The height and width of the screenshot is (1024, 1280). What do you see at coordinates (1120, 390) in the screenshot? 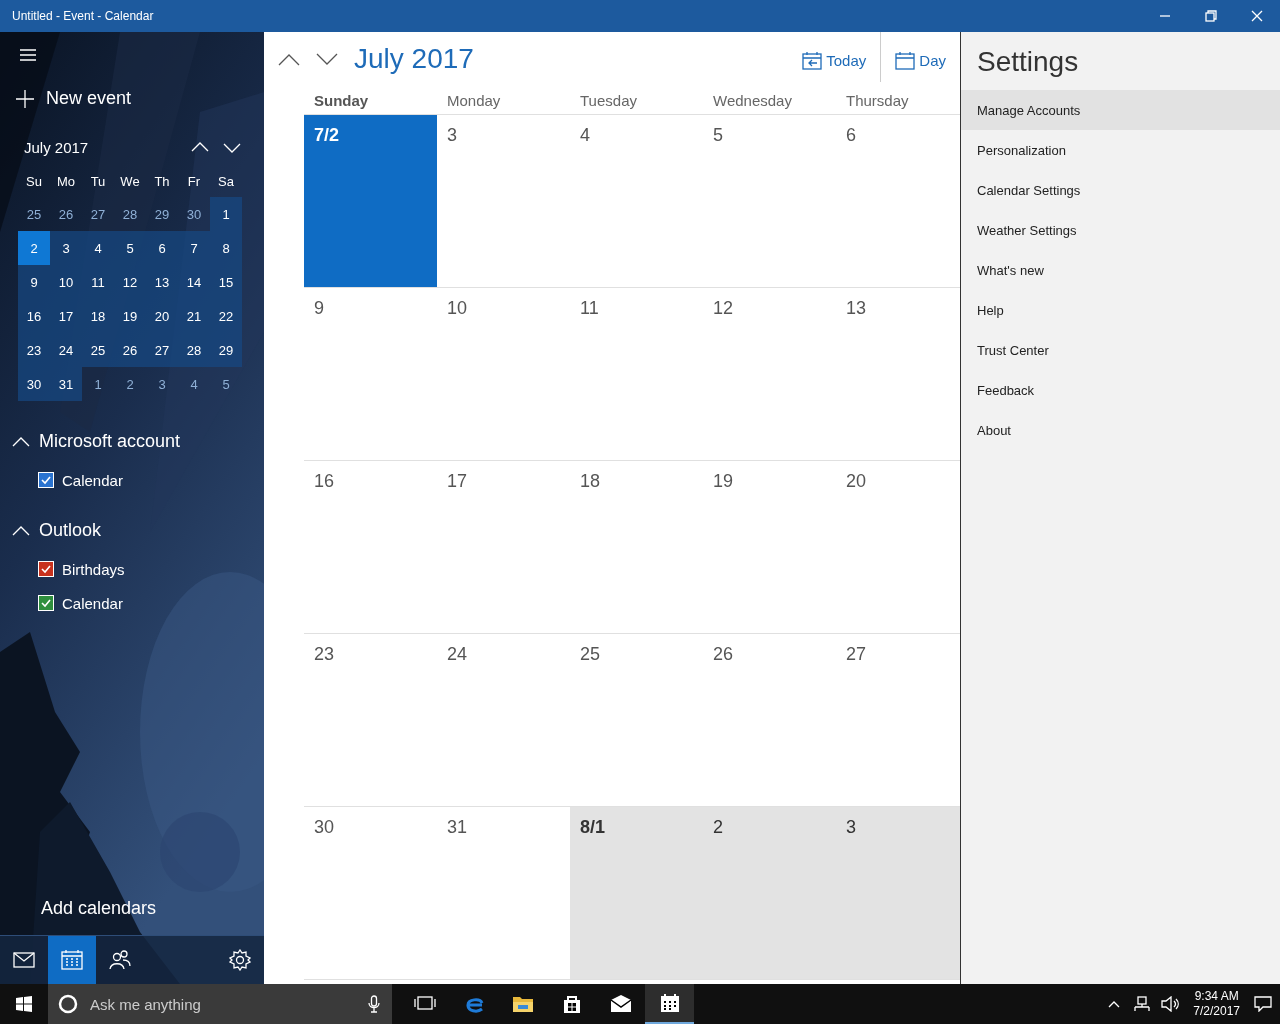
I see `settings-item: Feedback` at bounding box center [1120, 390].